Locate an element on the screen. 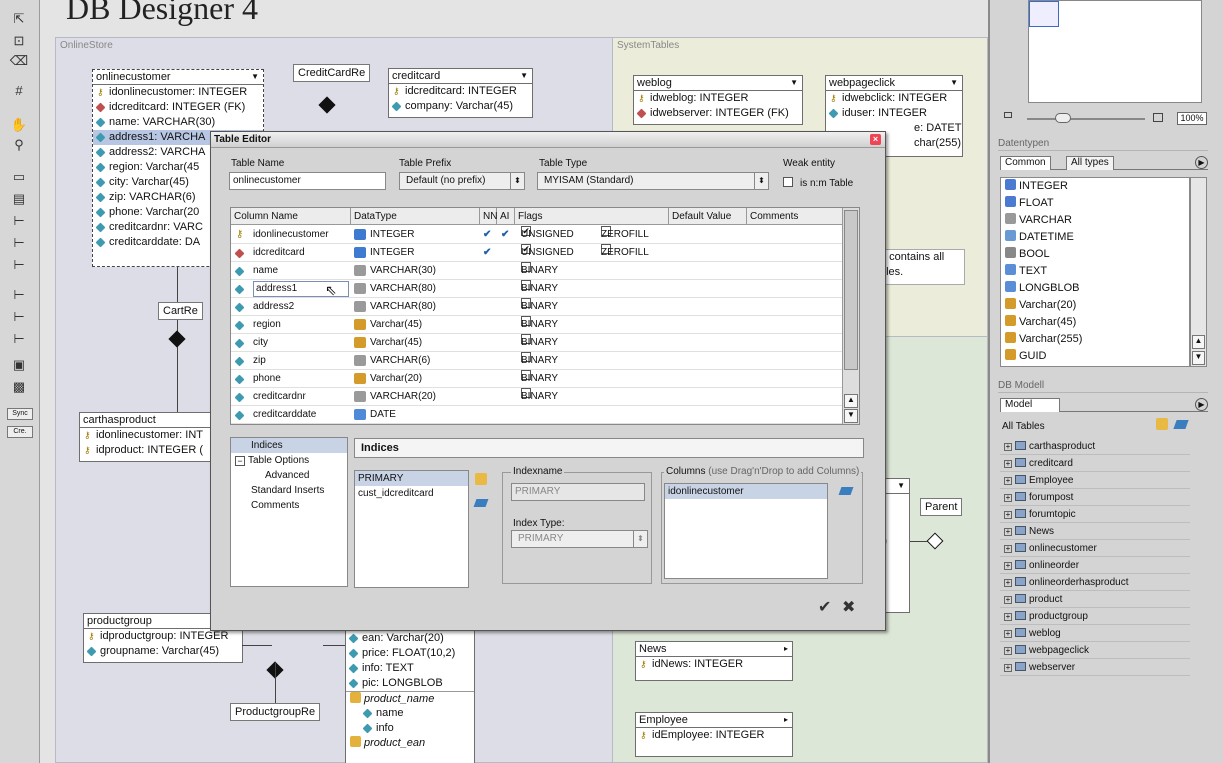  index-columns-list: idonlinecustomer is located at coordinates (746, 531).